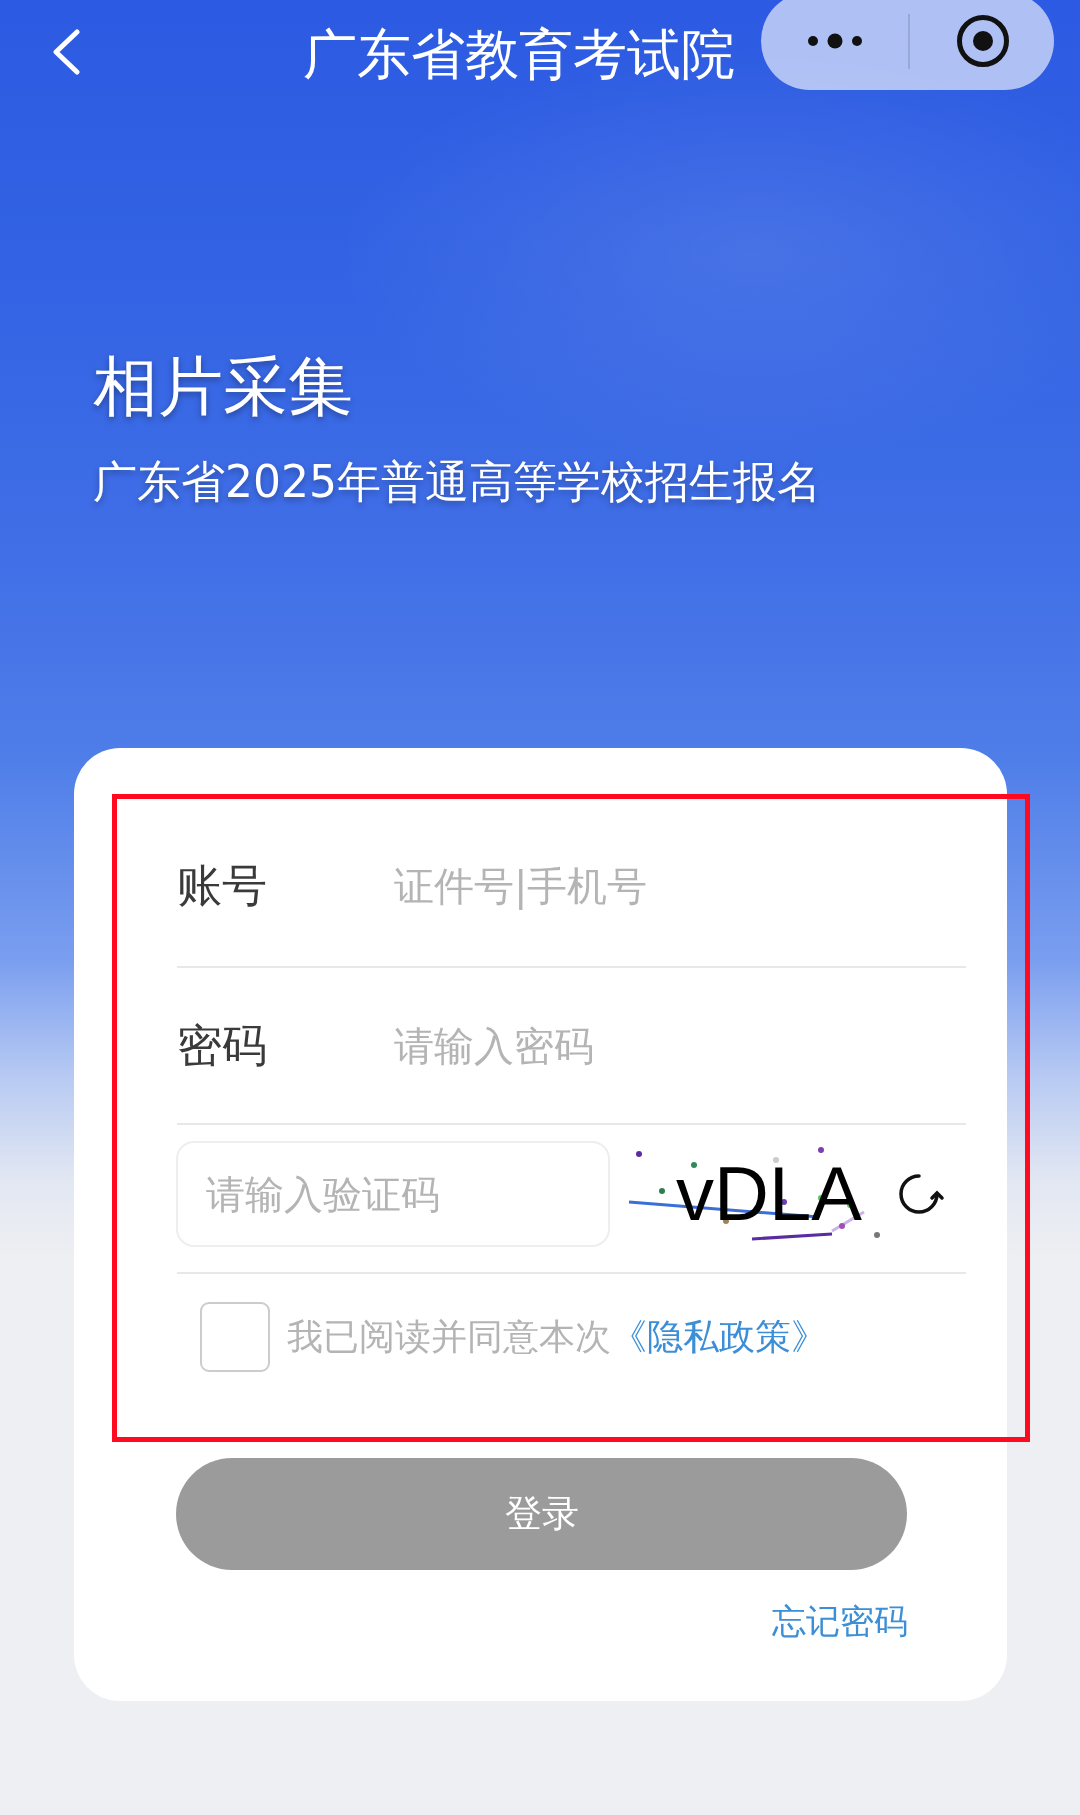 The width and height of the screenshot is (1080, 1815). Describe the element at coordinates (223, 387) in the screenshot. I see `page-heading: 相片采集` at that location.